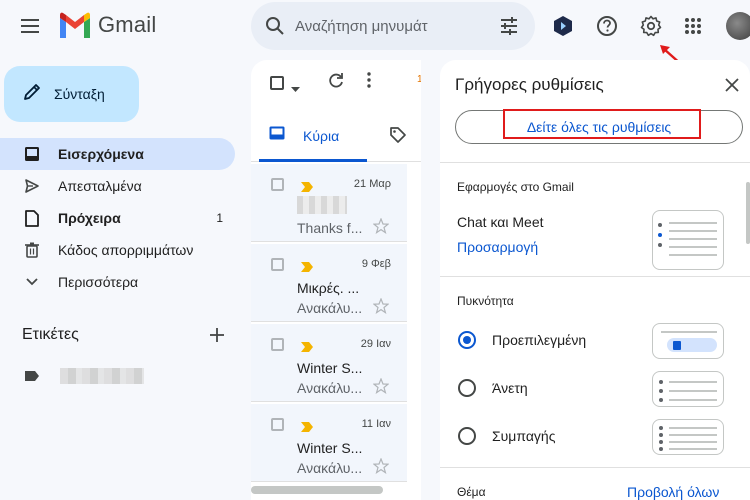 The width and height of the screenshot is (750, 500). Describe the element at coordinates (497, 247) in the screenshot. I see `customize-link: Προσαρμογή` at that location.